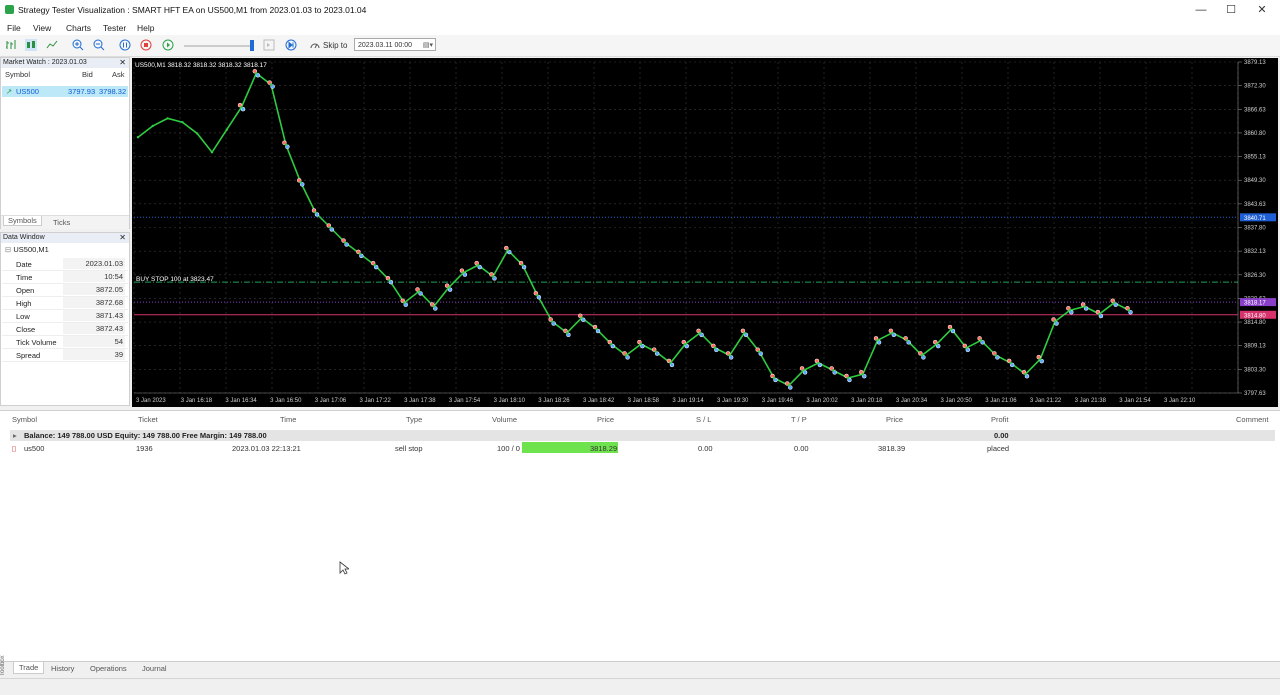 The image size is (1280, 695). Describe the element at coordinates (640, 686) in the screenshot. I see `status-bar` at that location.